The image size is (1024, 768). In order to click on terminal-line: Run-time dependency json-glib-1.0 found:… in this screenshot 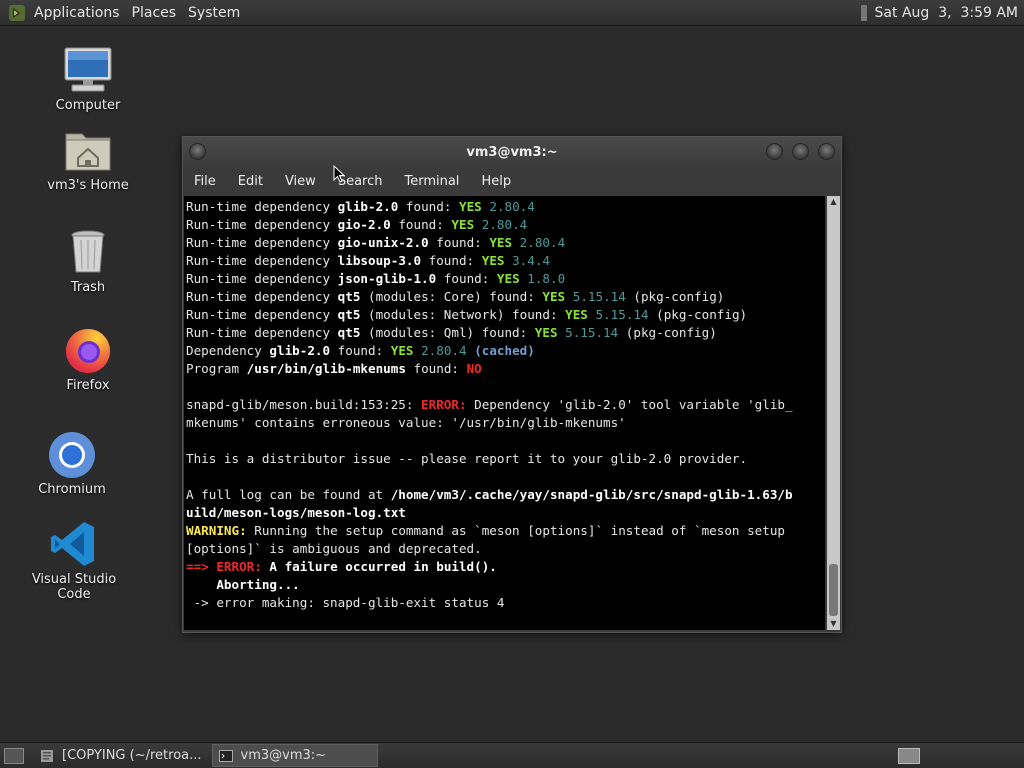, I will do `click(505, 279)`.